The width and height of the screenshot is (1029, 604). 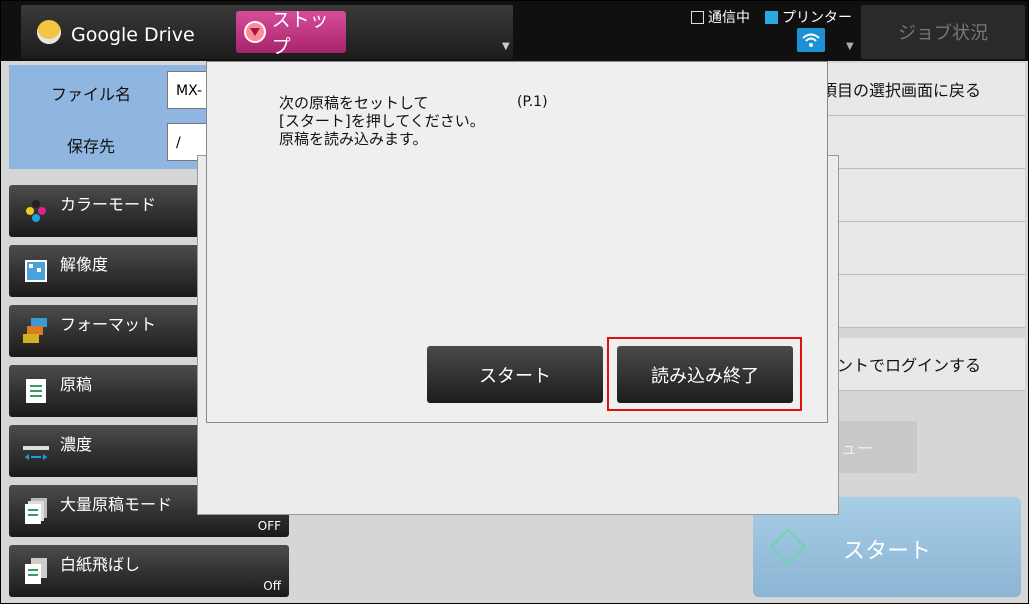 I want to click on back-to-selection-button: 項目の選択画面に戻る, so click(x=923, y=89).